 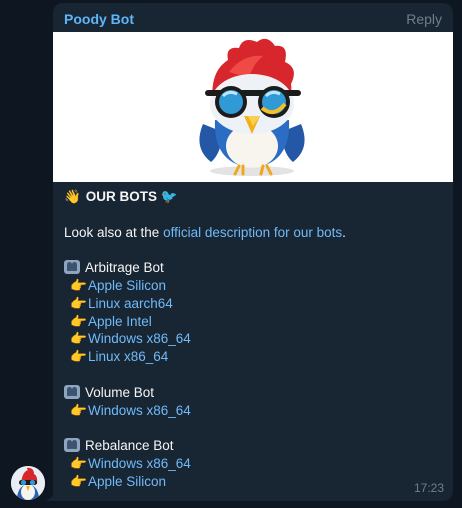 I want to click on heading-text: OUR BOTS, so click(x=121, y=196).